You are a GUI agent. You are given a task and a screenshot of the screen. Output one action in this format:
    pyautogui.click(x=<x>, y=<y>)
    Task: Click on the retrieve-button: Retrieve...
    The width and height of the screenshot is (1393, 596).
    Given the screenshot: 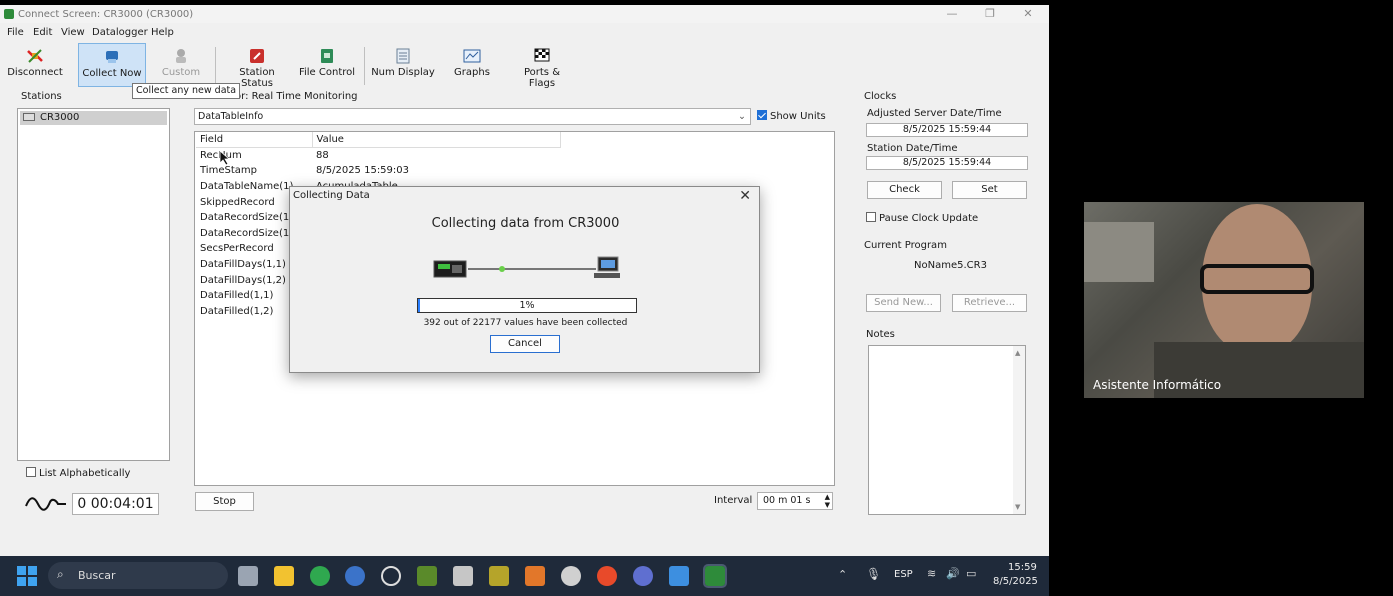 What is the action you would take?
    pyautogui.click(x=989, y=303)
    